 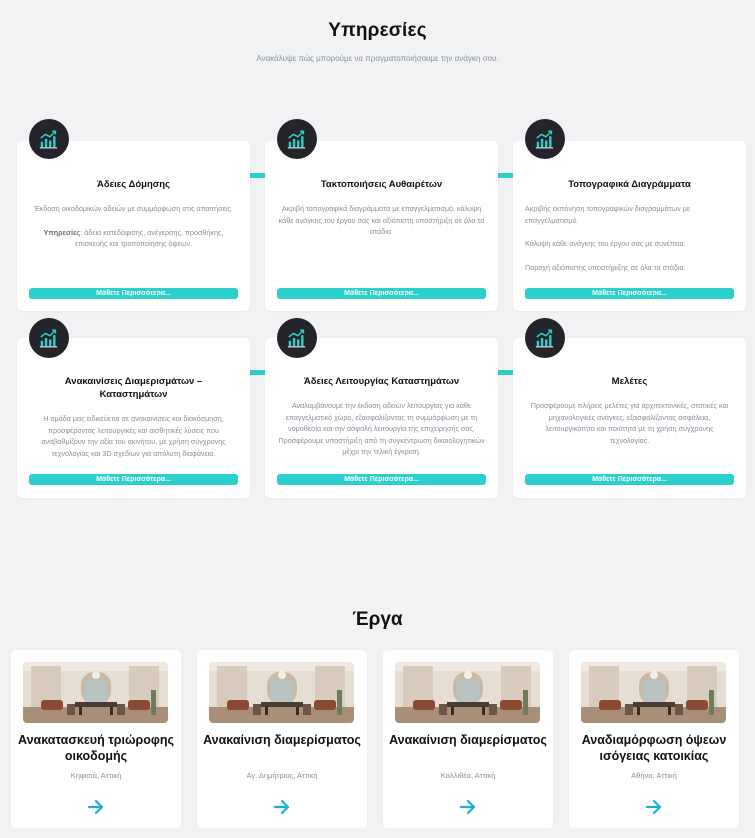 I want to click on service-card-title: Άδειες Δόμησης, so click(x=133, y=184).